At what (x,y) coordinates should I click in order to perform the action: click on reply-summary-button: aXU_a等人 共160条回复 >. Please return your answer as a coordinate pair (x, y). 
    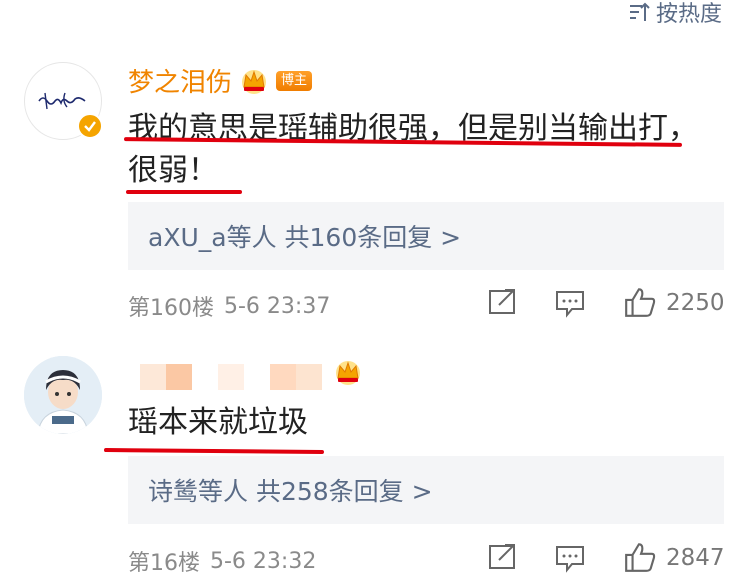
    Looking at the image, I should click on (426, 236).